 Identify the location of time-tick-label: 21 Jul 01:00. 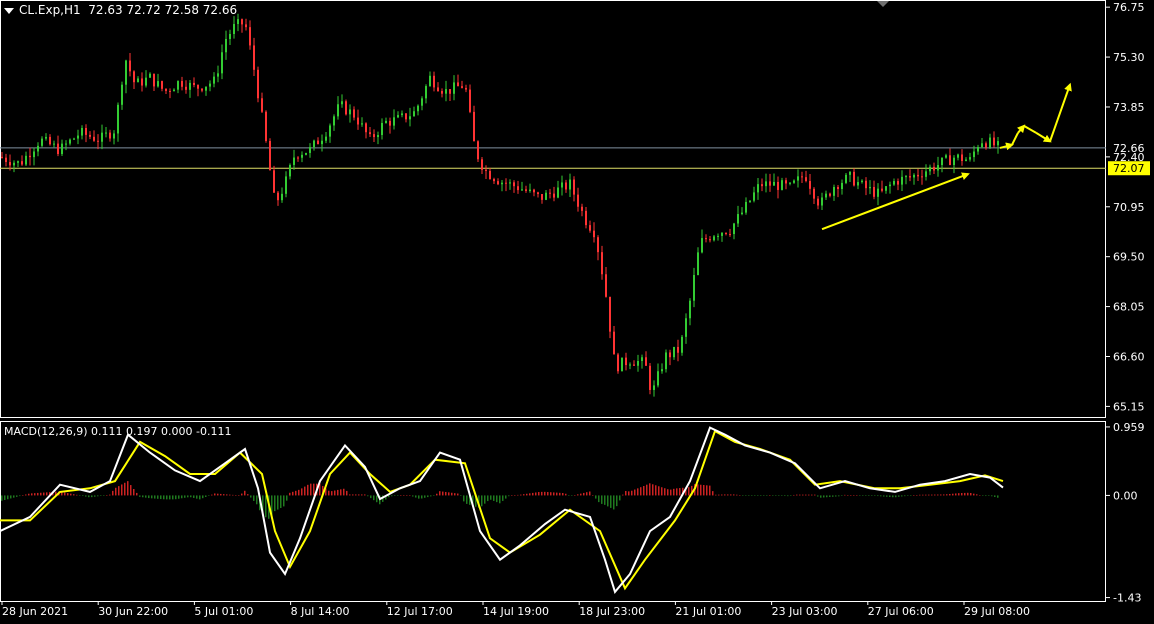
(708, 611).